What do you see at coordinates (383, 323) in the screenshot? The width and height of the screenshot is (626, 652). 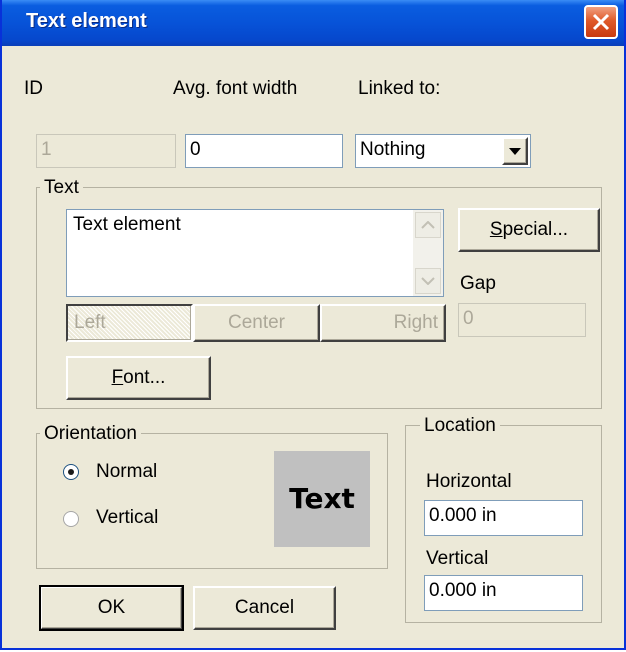 I see `align-right-button: Right` at bounding box center [383, 323].